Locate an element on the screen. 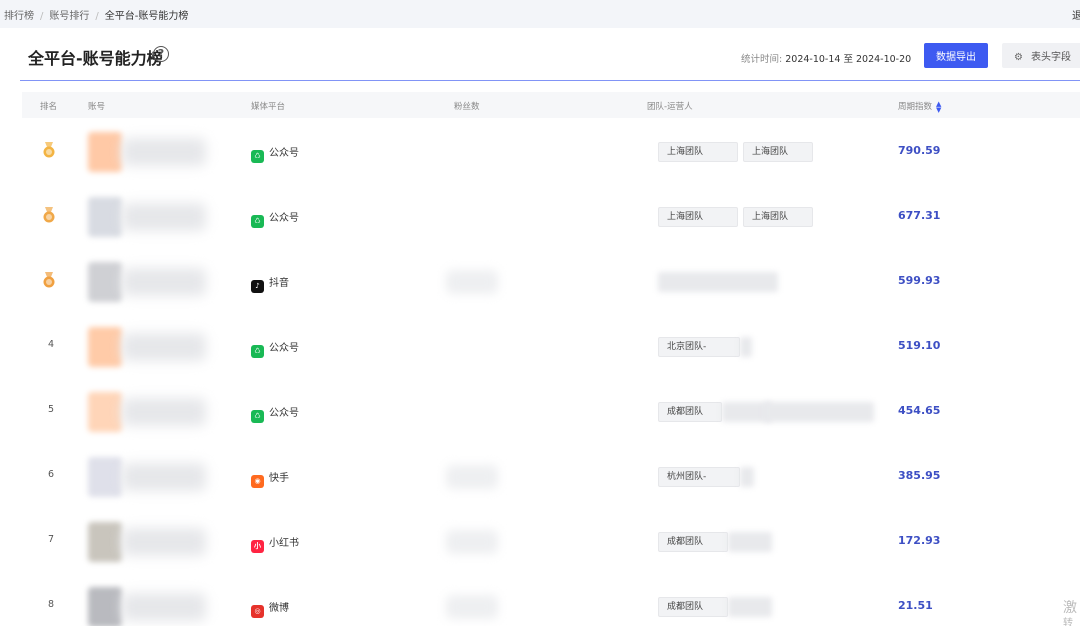 This screenshot has height=626, width=1080. stat-time-value: 2024-10-14 至 2024-10-20 is located at coordinates (848, 59).